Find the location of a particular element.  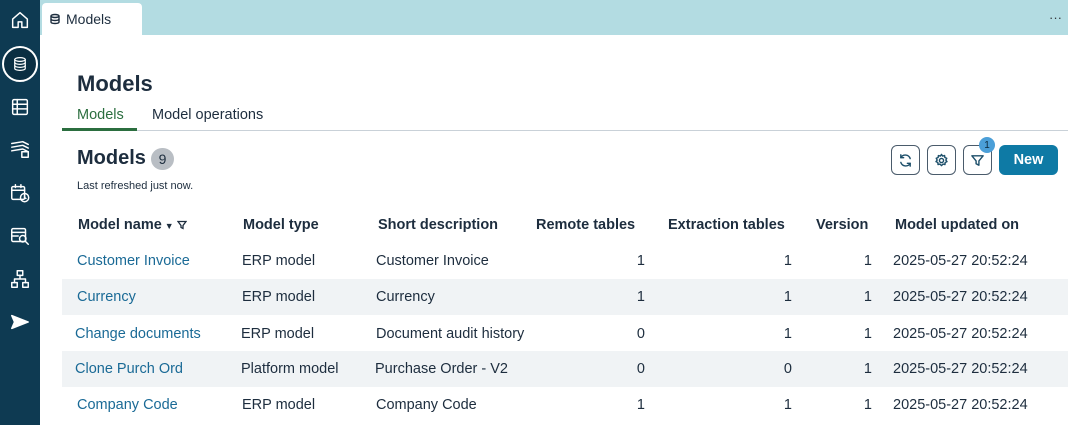

model-name-link: Clone Purch Ord is located at coordinates (129, 369).